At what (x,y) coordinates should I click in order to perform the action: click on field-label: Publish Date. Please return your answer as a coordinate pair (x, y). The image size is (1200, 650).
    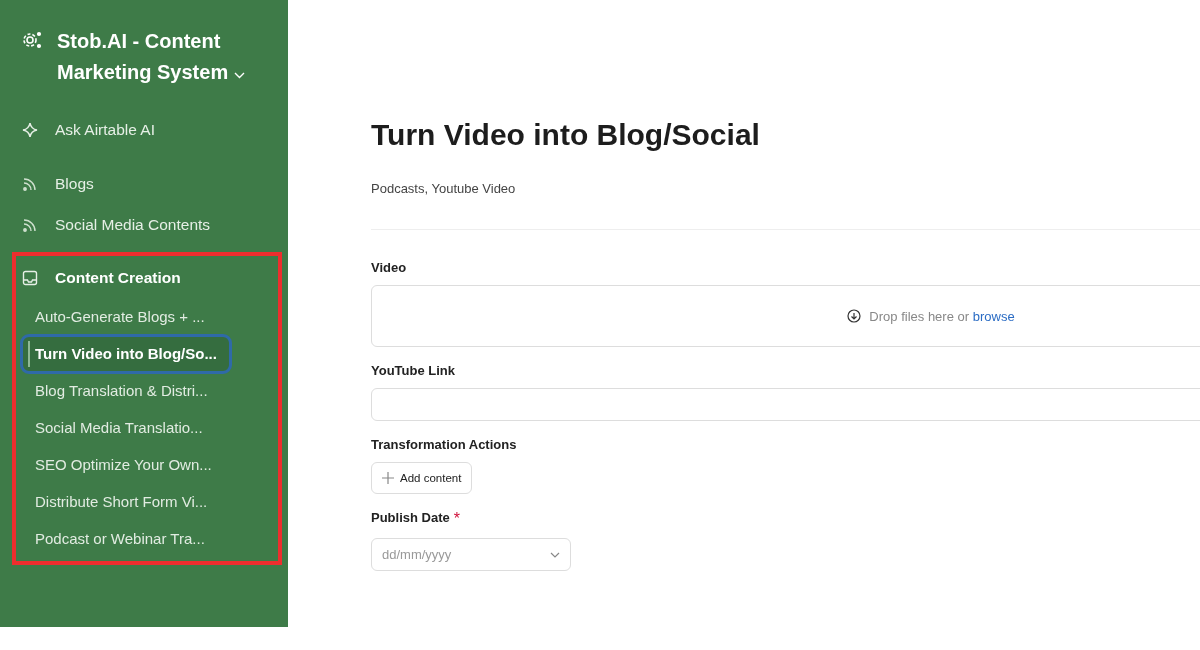
    Looking at the image, I should click on (410, 518).